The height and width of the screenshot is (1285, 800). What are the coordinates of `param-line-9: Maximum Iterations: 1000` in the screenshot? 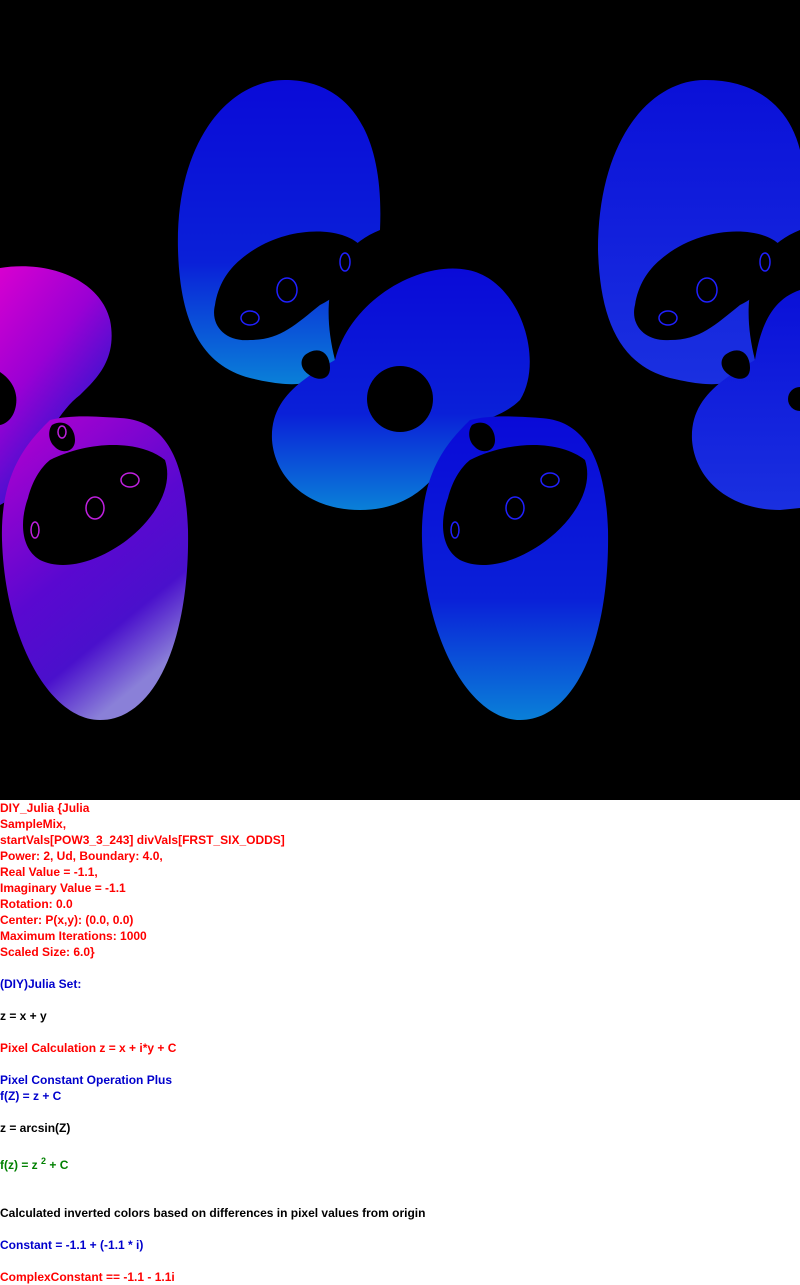 It's located at (73, 936).